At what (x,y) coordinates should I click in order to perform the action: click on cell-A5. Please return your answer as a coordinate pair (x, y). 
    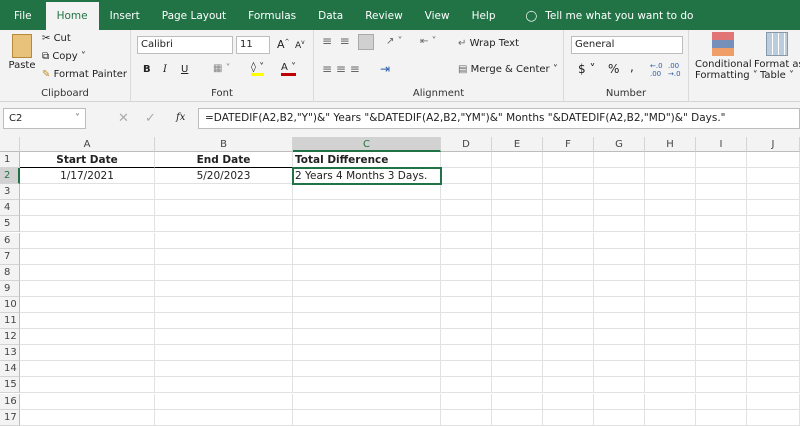
    Looking at the image, I should click on (87, 224).